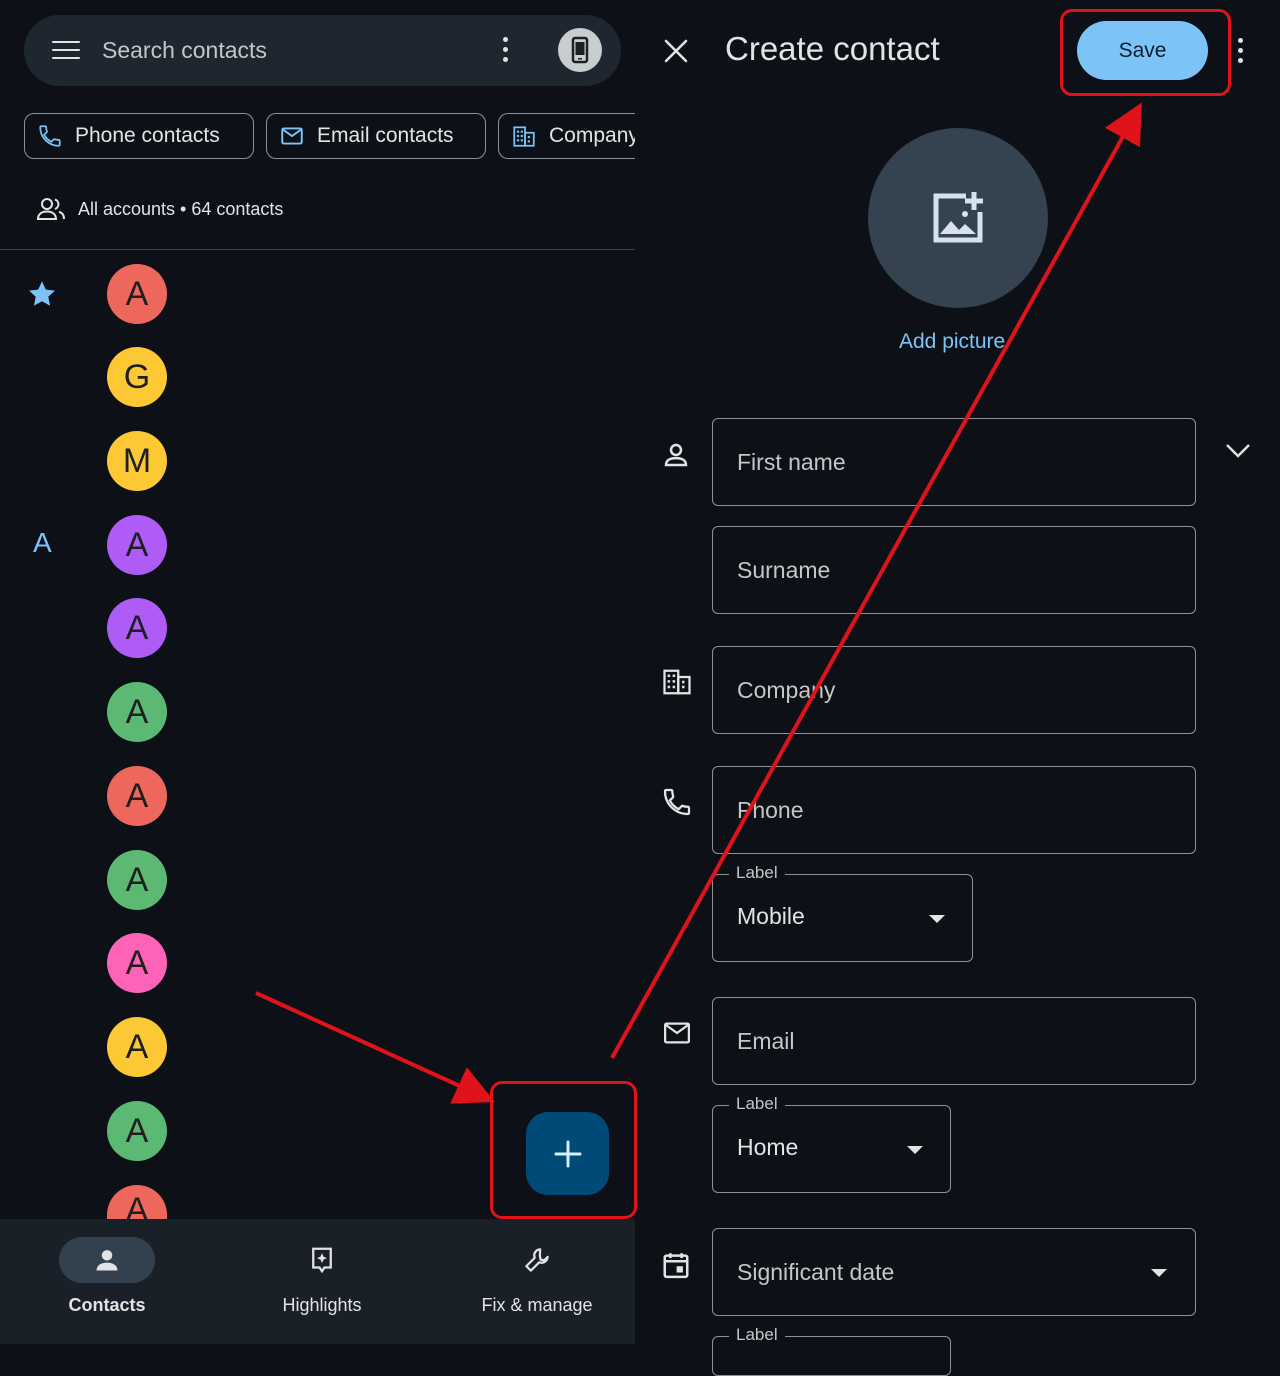 The height and width of the screenshot is (1376, 1280). I want to click on wrench-icon, so click(537, 1260).